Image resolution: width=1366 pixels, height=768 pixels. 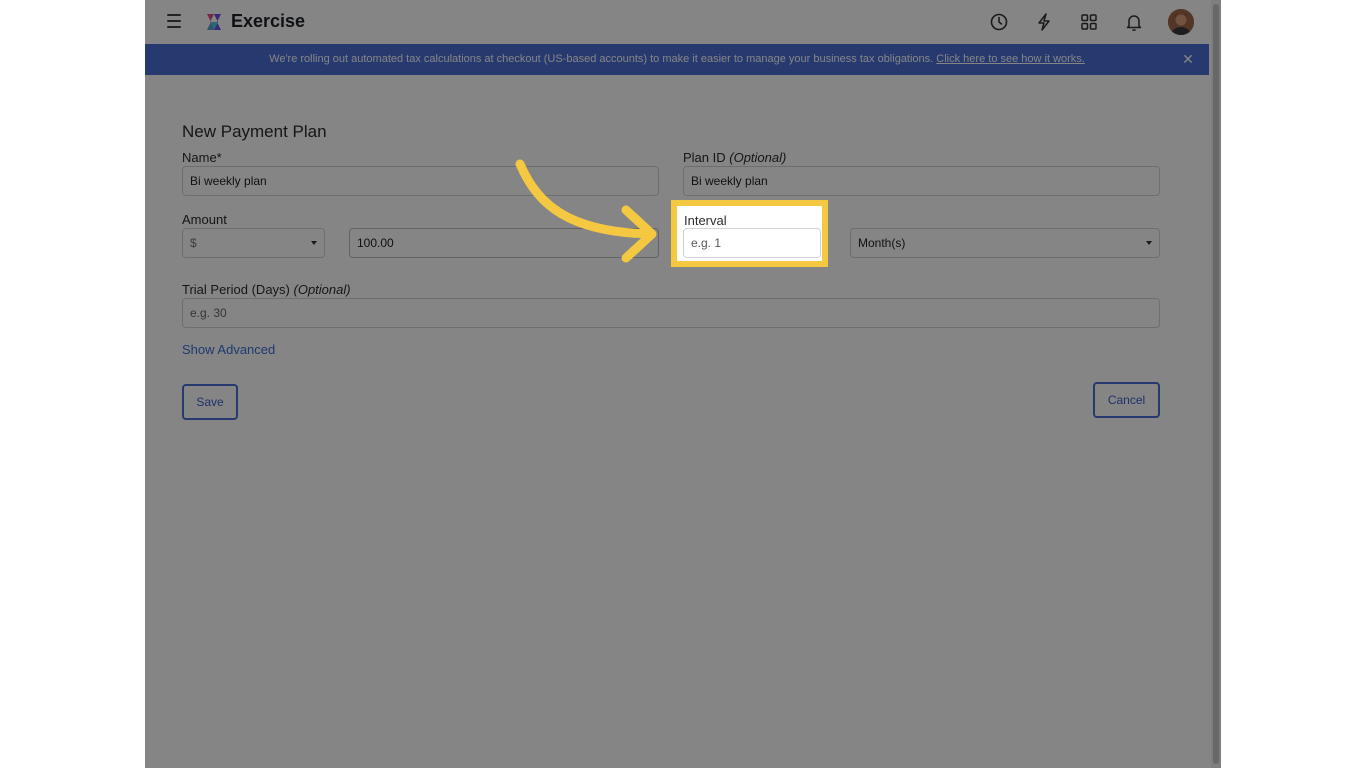 I want to click on trial-period-label: Trial Period (Days) (Optional), so click(x=266, y=289).